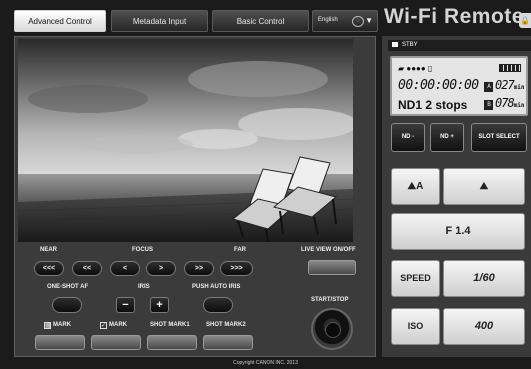 Image resolution: width=531 pixels, height=369 pixels. What do you see at coordinates (332, 329) in the screenshot?
I see `start-stop-button` at bounding box center [332, 329].